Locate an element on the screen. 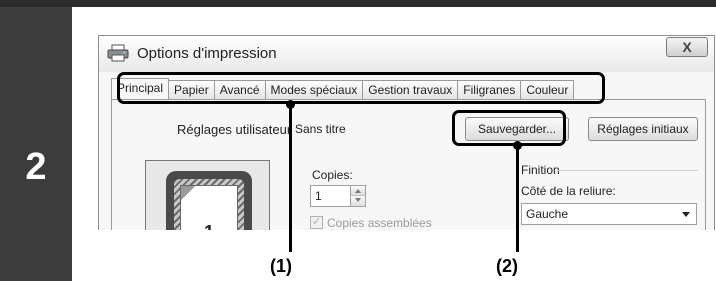 This screenshot has width=716, height=281. close-icon: X is located at coordinates (687, 47).